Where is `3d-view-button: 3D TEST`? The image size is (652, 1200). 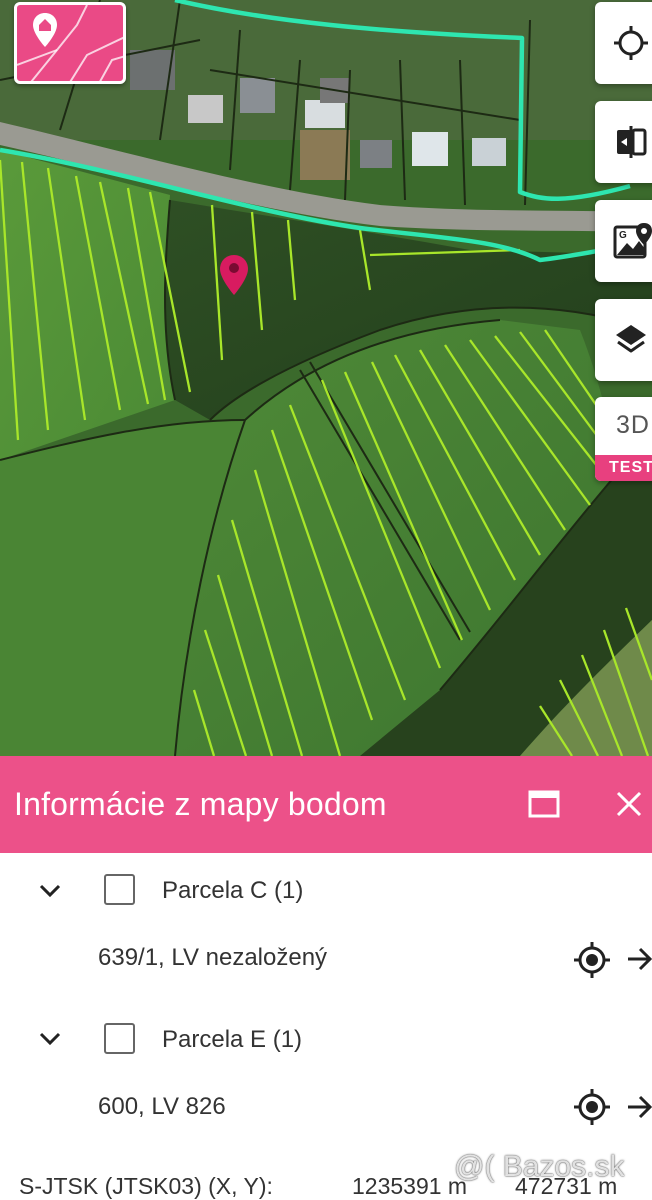 3d-view-button: 3D TEST is located at coordinates (623, 439).